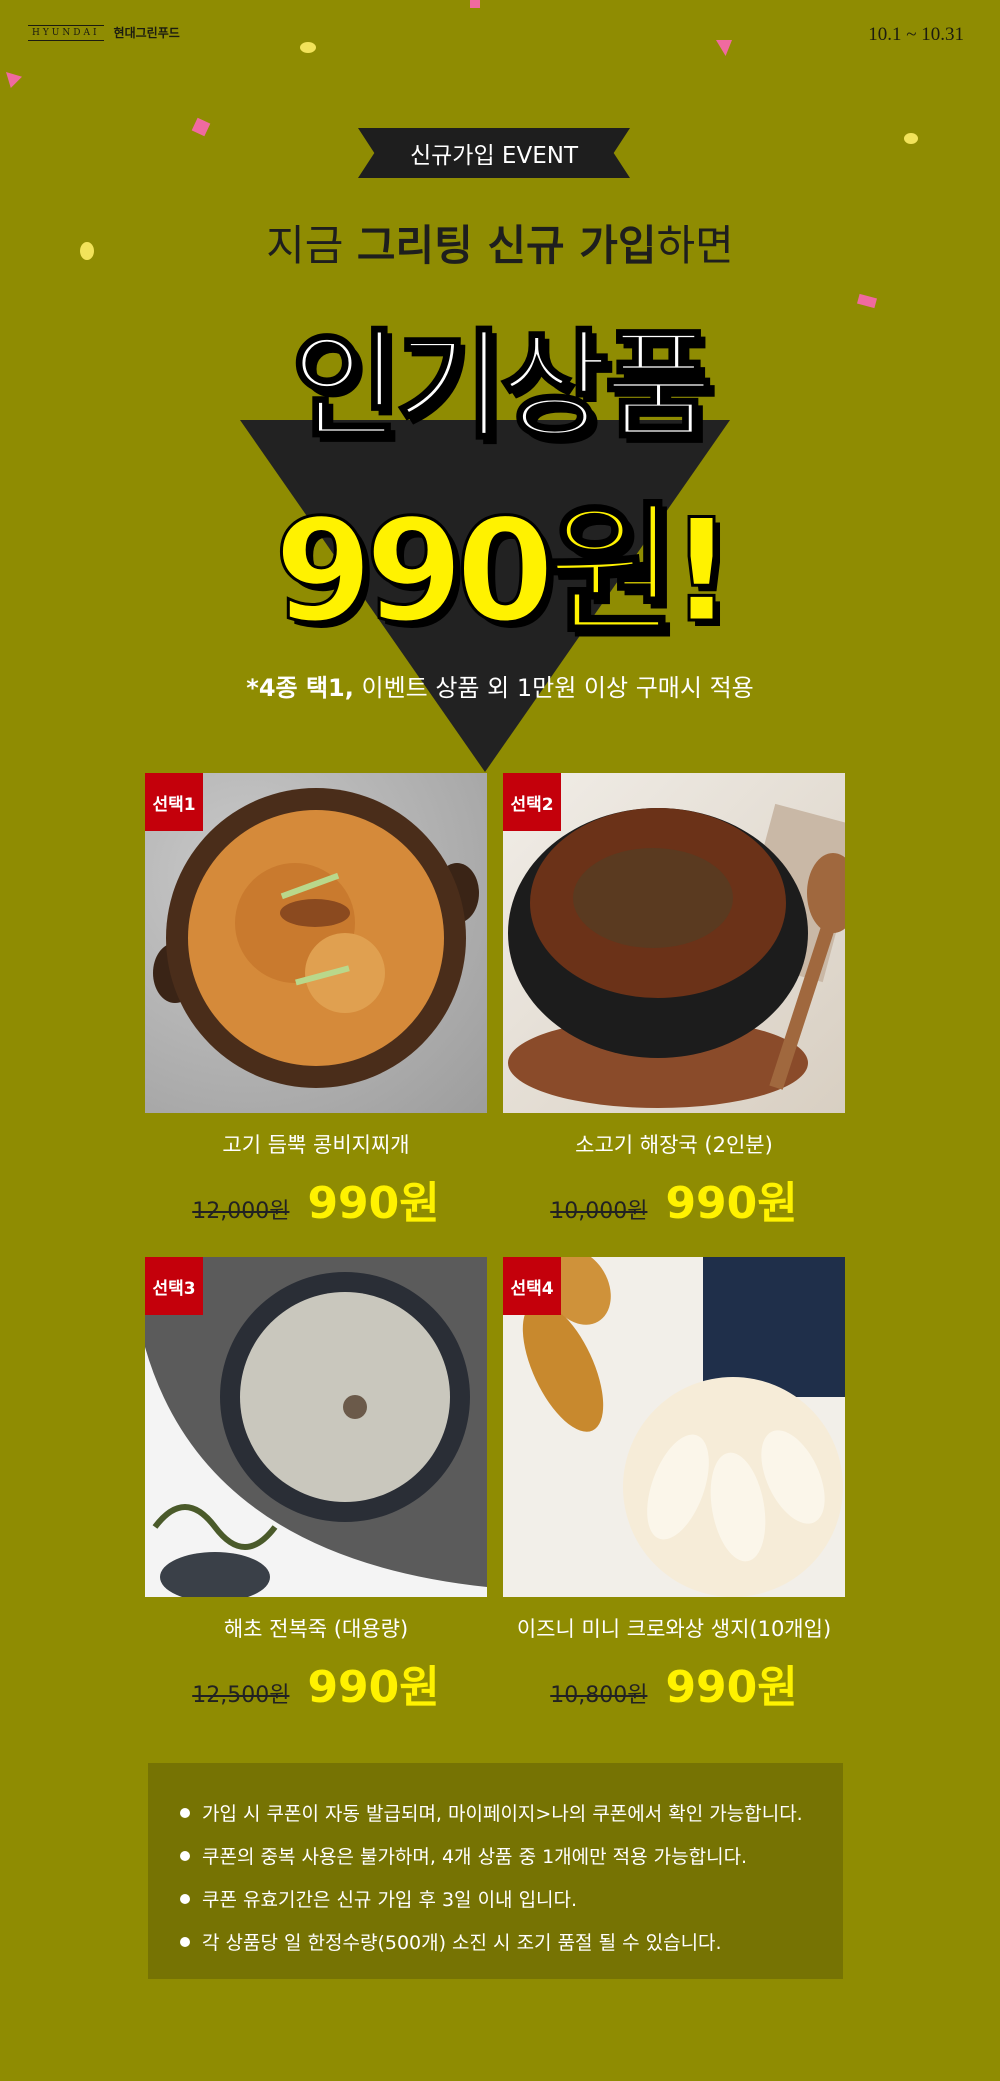 The image size is (1000, 2081). What do you see at coordinates (553, 688) in the screenshot?
I see `condition-text: 이벤트 상품 외 1만원 이상 구매시 적용` at bounding box center [553, 688].